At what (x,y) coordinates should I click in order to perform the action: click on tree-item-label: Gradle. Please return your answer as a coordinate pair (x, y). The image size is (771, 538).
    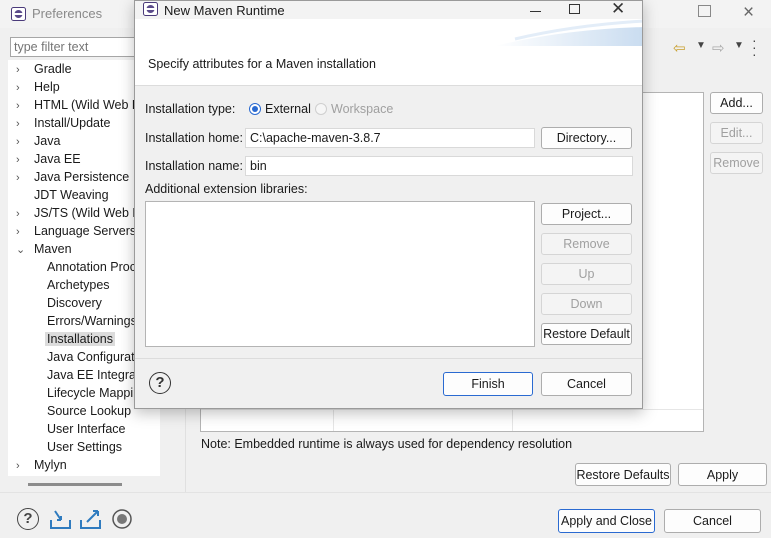
    Looking at the image, I should click on (53, 69).